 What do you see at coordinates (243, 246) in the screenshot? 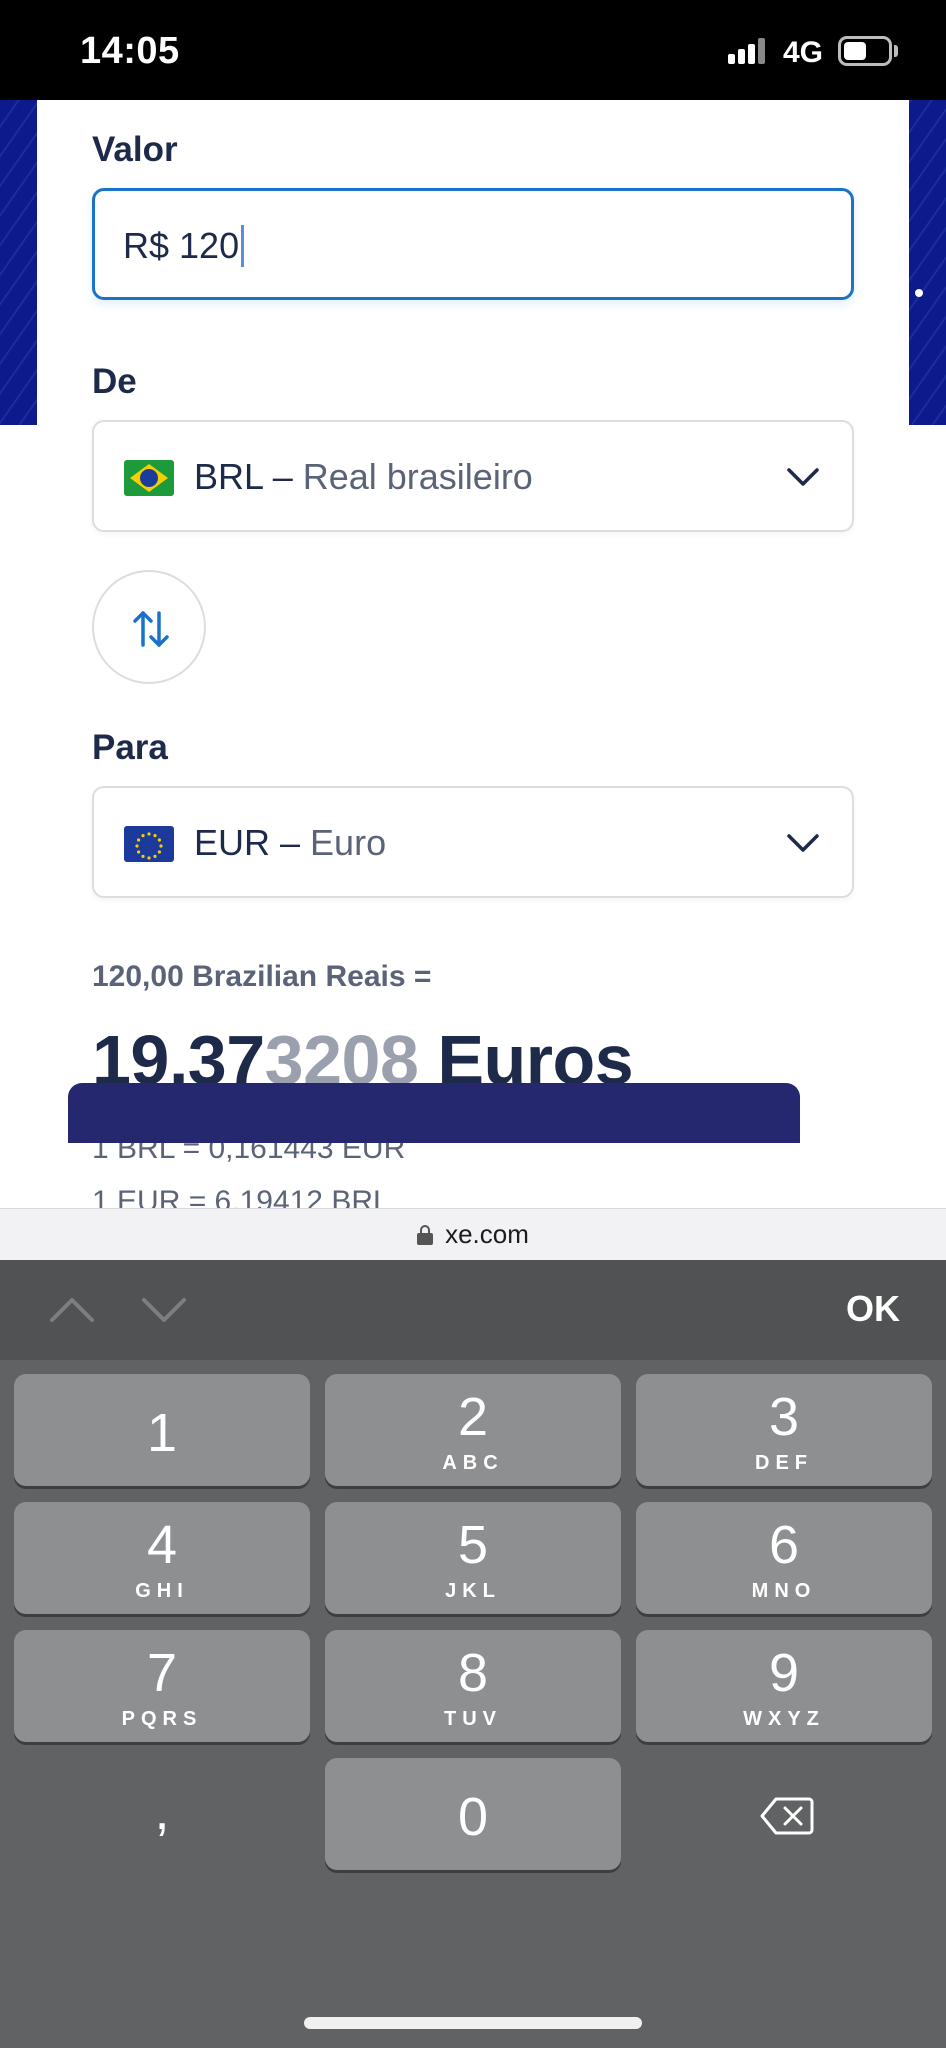
I see `text-caret` at bounding box center [243, 246].